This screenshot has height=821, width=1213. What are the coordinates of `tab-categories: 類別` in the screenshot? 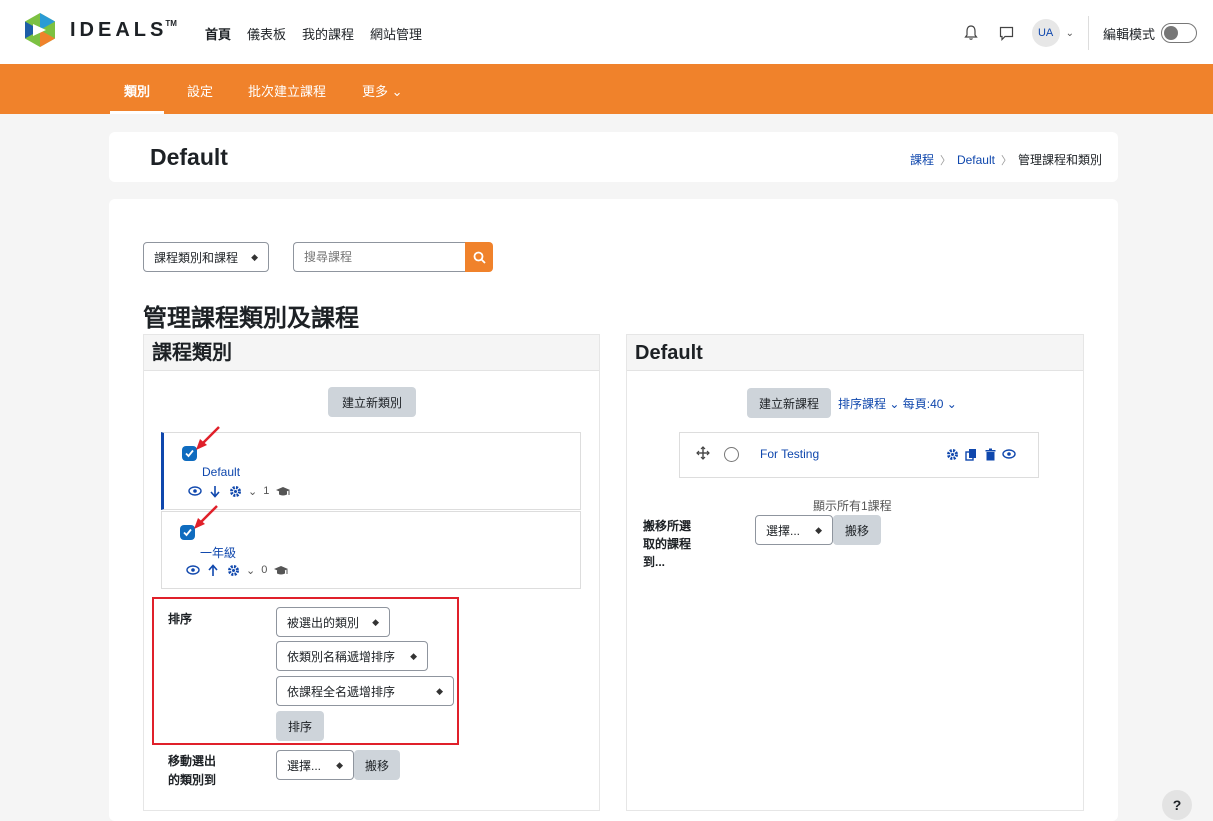 It's located at (137, 90).